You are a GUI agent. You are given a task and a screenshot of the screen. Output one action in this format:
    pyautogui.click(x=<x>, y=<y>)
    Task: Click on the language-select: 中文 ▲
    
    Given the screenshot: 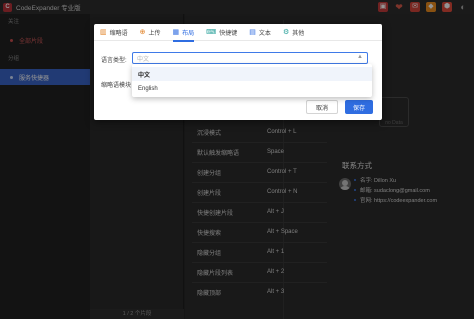 What is the action you would take?
    pyautogui.click(x=250, y=58)
    